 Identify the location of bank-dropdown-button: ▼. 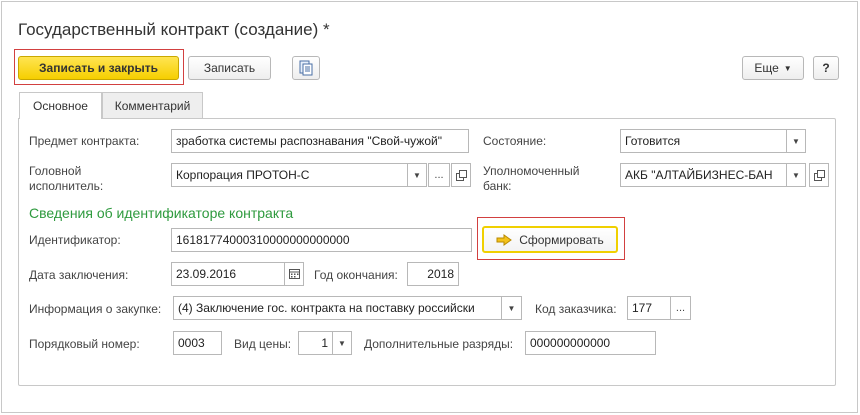
(796, 175).